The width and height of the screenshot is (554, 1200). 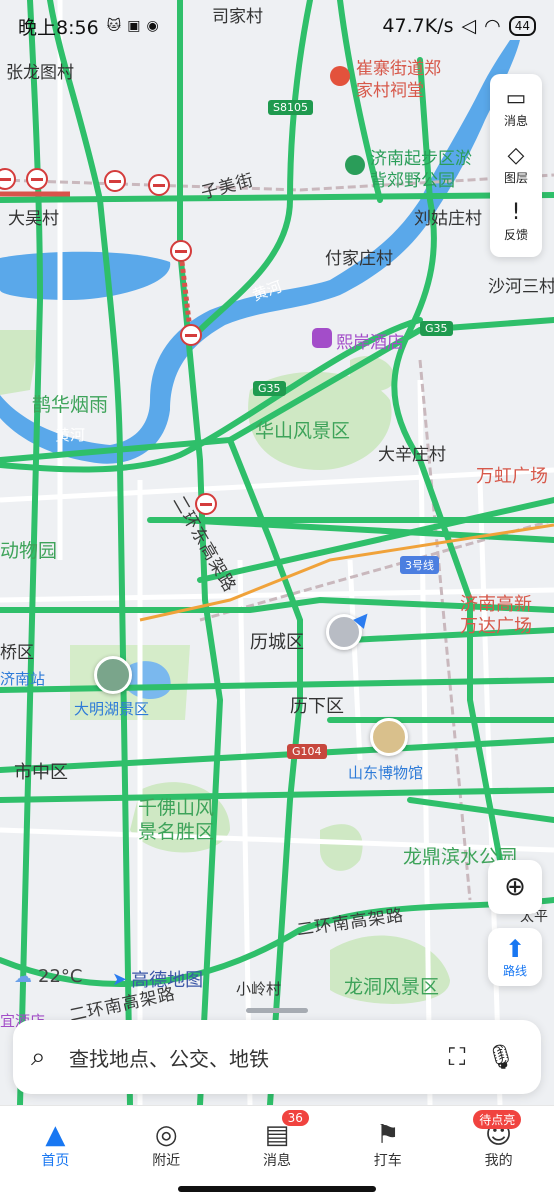 What do you see at coordinates (258, 988) in the screenshot?
I see `map-label-xiaoling: 小岭村` at bounding box center [258, 988].